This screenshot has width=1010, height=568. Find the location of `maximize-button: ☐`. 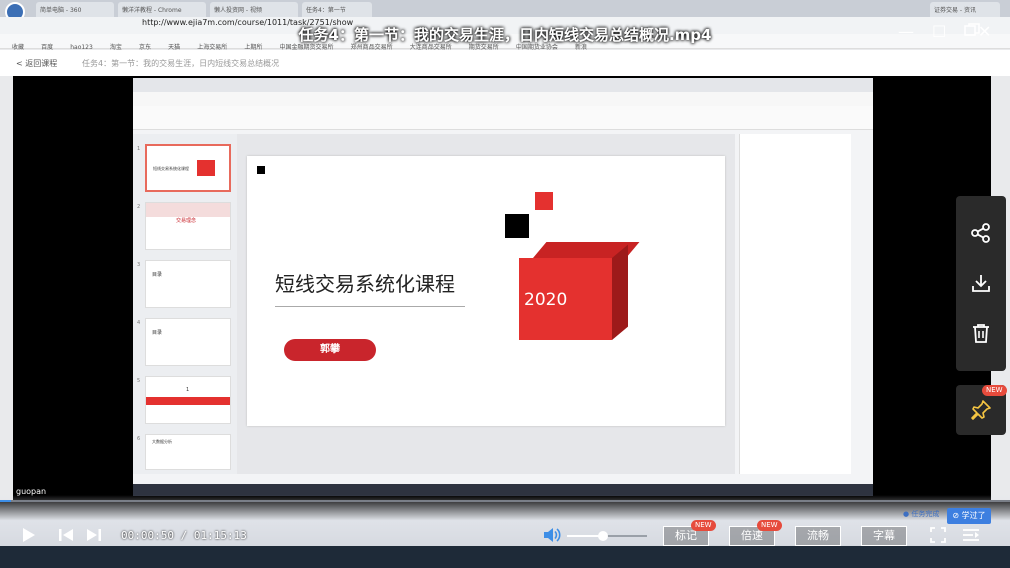

maximize-button: ☐ is located at coordinates (939, 31).